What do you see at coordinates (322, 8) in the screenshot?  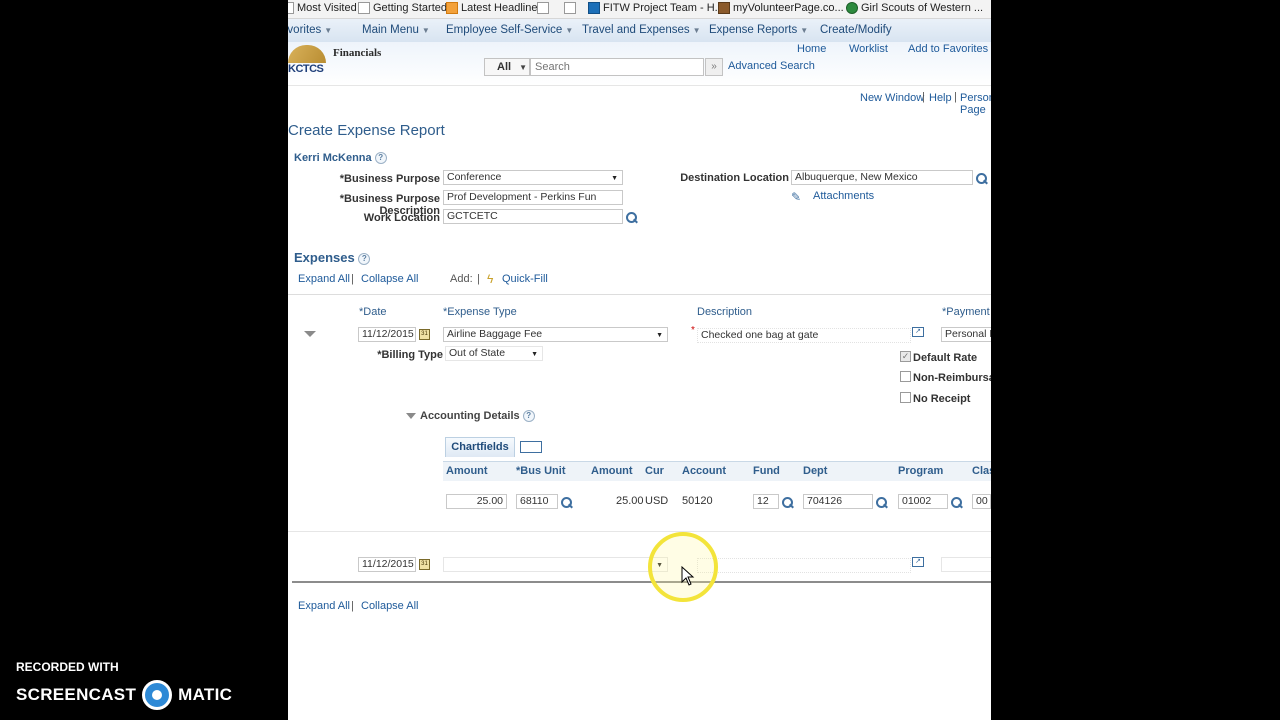 I see `bookmark-most-visited: Most Visited` at bounding box center [322, 8].